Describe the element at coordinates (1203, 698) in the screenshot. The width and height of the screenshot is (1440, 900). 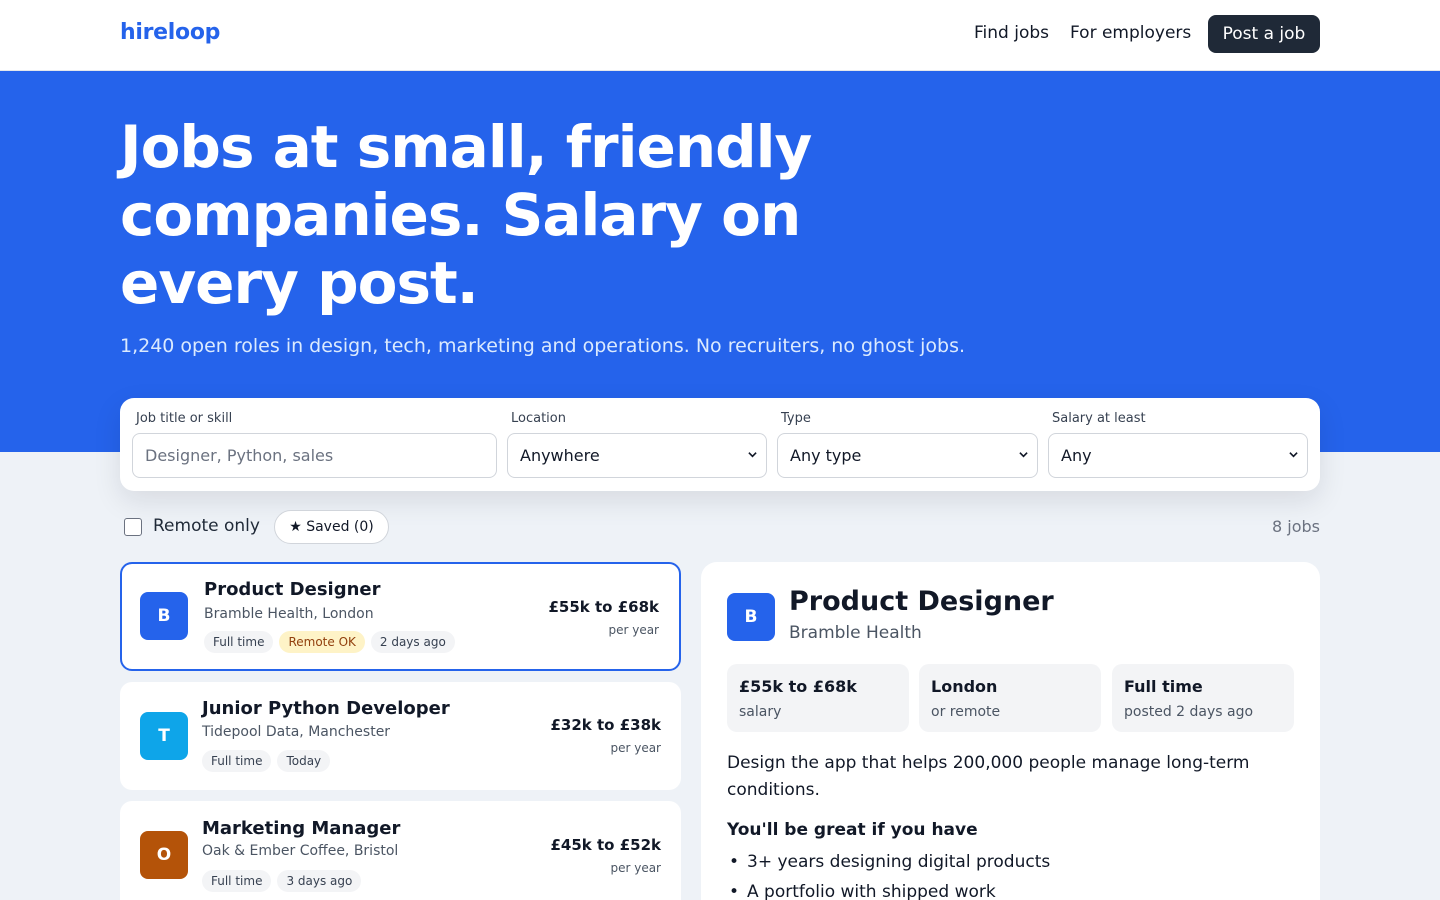
I see `stat-type: Full time posted 2 days ago` at that location.